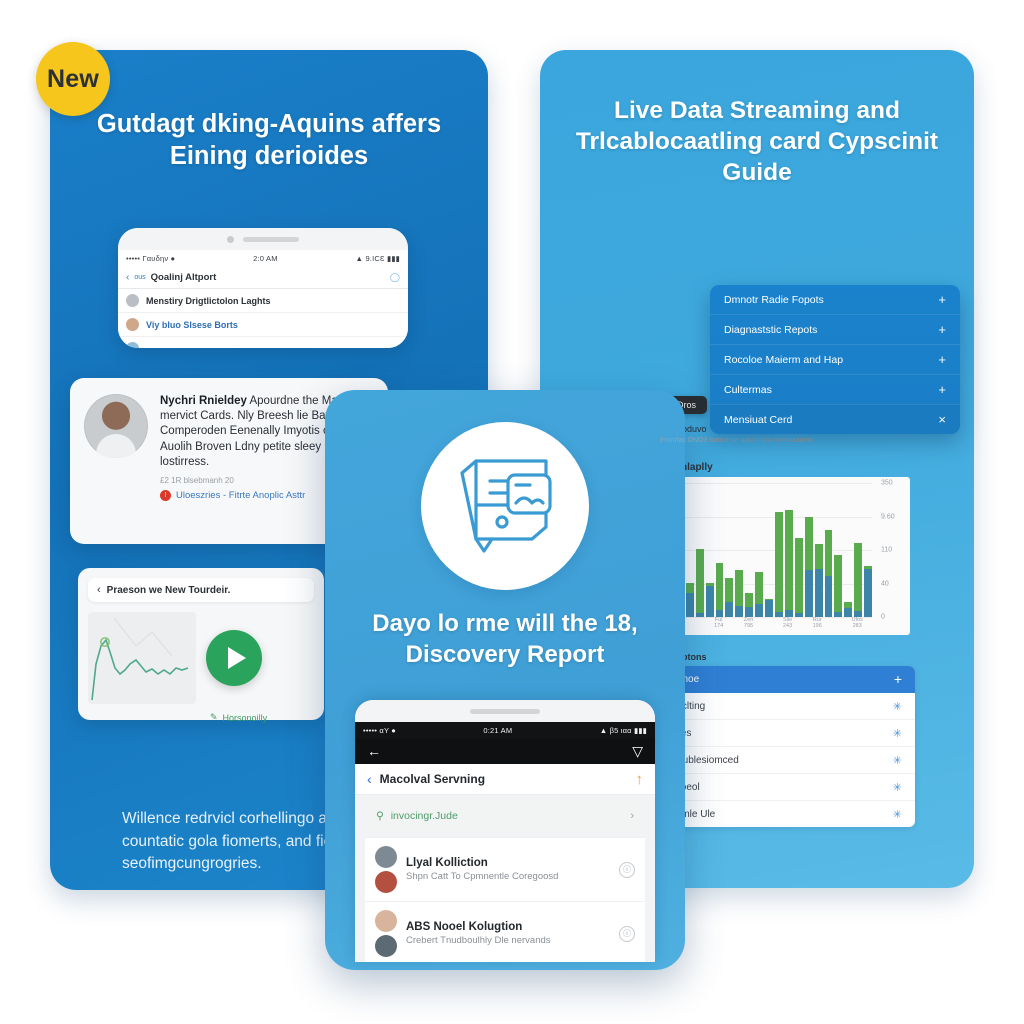  What do you see at coordinates (817, 623) in the screenshot?
I see `x-tick-label: Rur 196` at bounding box center [817, 623].